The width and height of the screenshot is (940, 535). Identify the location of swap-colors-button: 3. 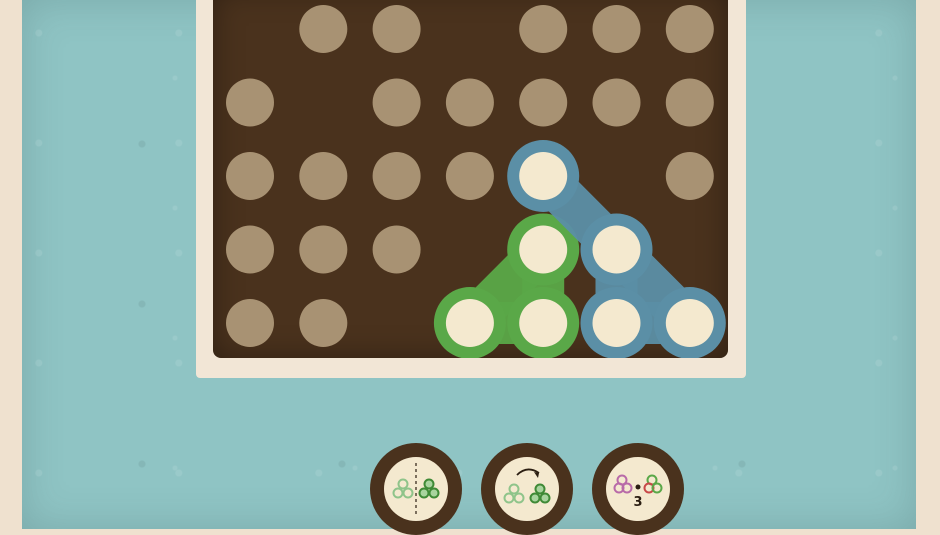
(638, 489).